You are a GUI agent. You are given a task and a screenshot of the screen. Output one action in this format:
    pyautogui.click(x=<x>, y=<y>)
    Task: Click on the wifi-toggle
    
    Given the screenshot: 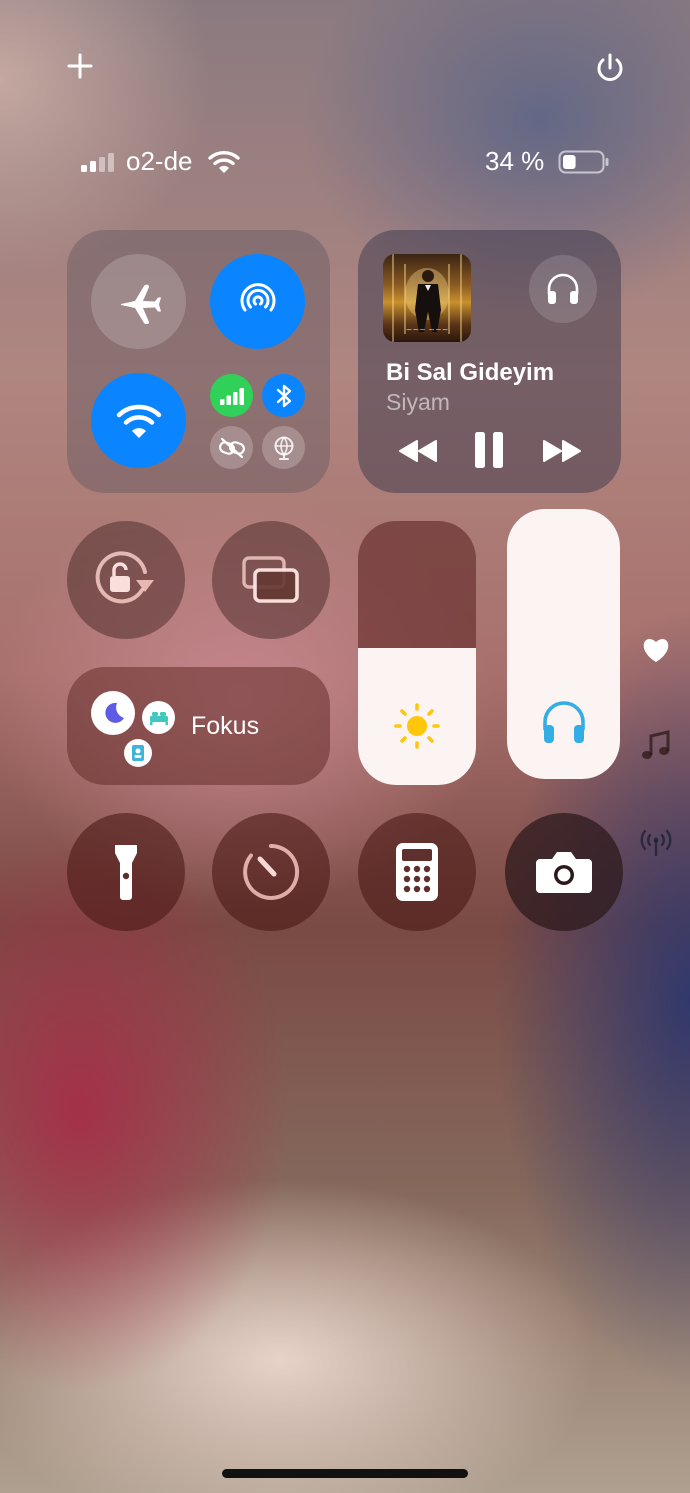 What is the action you would take?
    pyautogui.click(x=138, y=420)
    